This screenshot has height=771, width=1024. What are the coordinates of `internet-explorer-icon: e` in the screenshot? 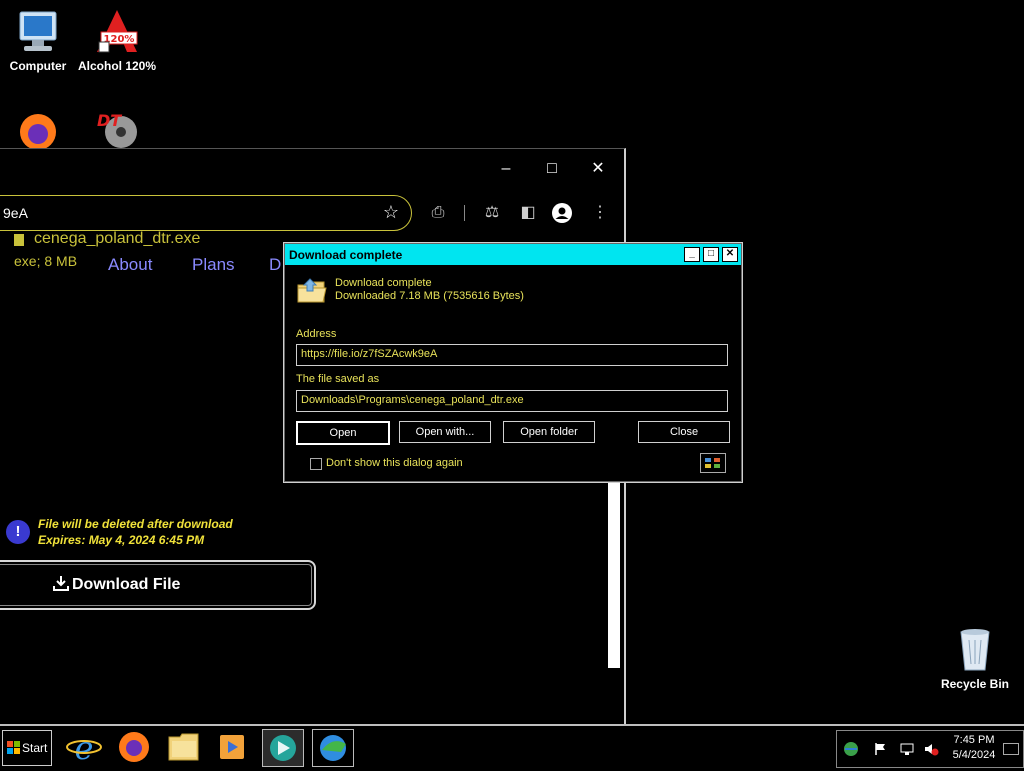 It's located at (84, 748).